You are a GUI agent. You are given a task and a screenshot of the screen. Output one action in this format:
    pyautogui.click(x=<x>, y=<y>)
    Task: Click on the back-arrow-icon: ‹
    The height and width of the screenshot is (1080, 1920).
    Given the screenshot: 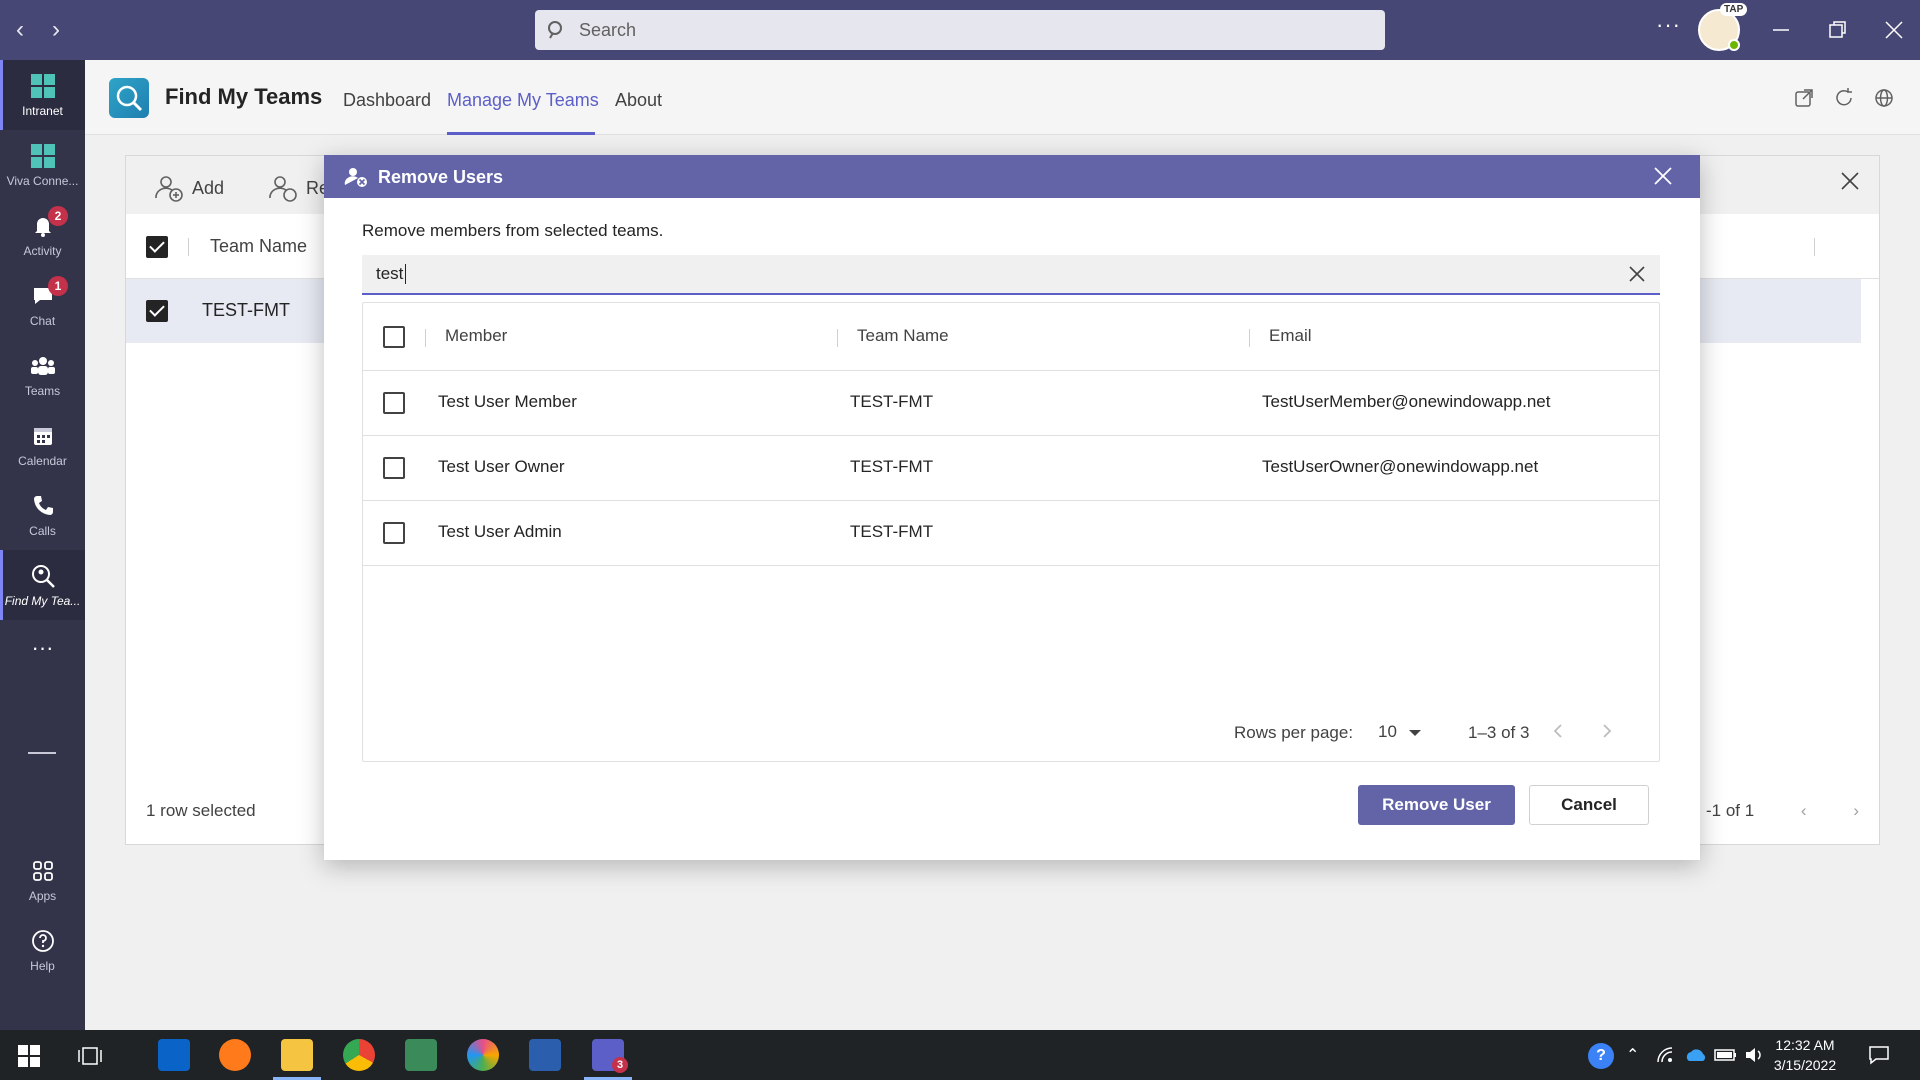 What is the action you would take?
    pyautogui.click(x=20, y=30)
    